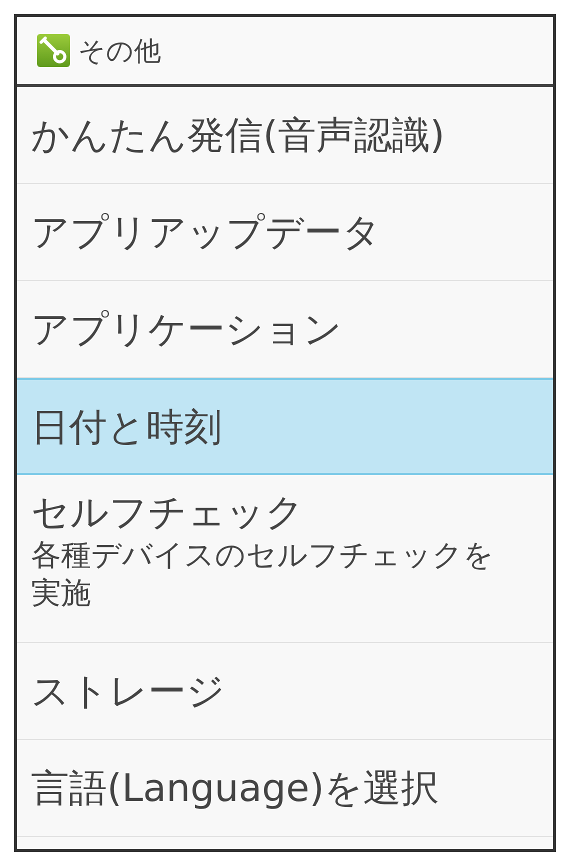 This screenshot has height=864, width=570. Describe the element at coordinates (119, 51) in the screenshot. I see `screen-title: その他` at that location.